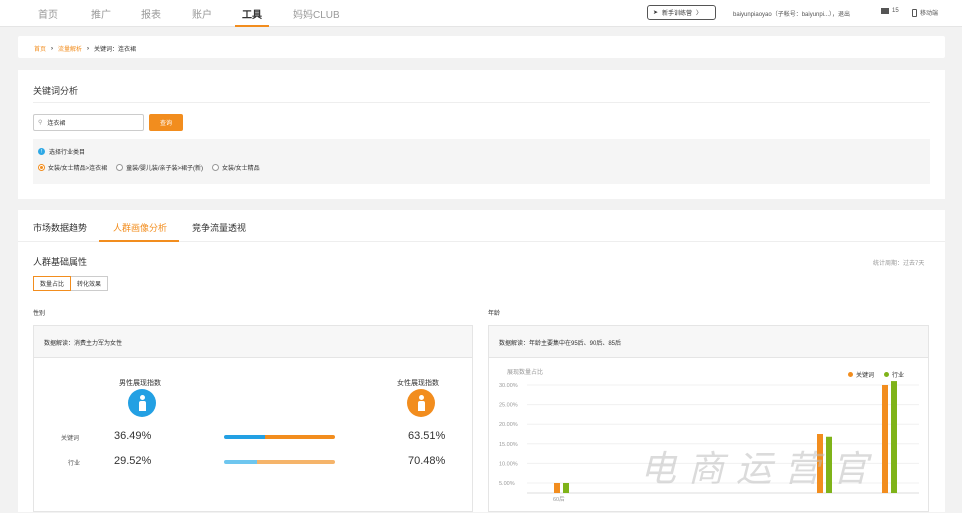 The width and height of the screenshot is (962, 513). Describe the element at coordinates (481, 226) in the screenshot. I see `analysis-tabs: 市场数据趋势 人群画像分析 竞争流量透视` at that location.